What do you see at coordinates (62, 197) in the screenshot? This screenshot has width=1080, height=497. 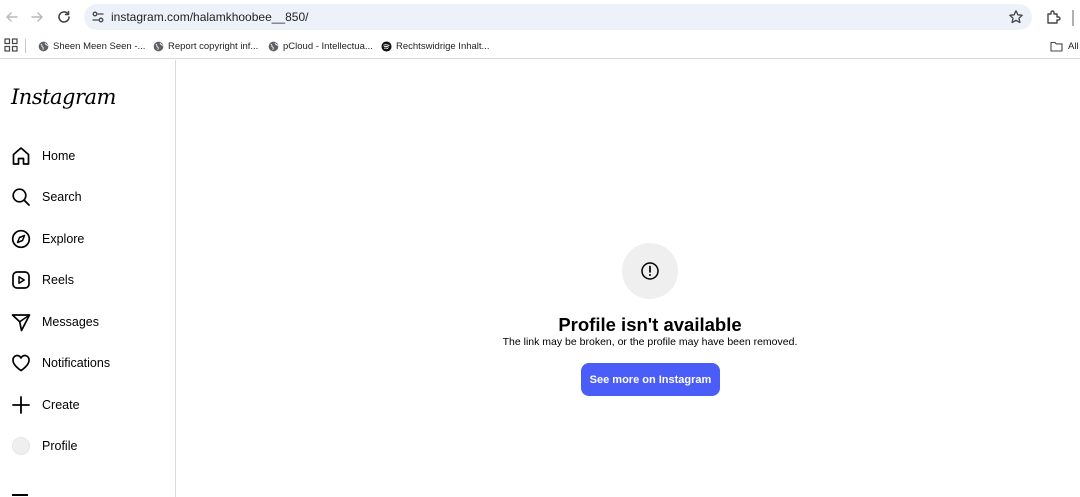 I see `sidebar-item-label: Search` at bounding box center [62, 197].